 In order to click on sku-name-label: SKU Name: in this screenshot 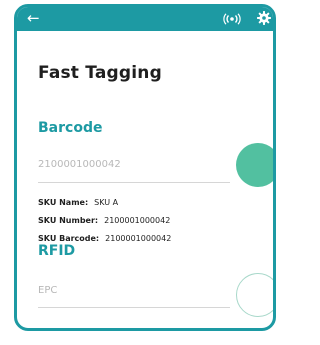, I will do `click(63, 202)`.